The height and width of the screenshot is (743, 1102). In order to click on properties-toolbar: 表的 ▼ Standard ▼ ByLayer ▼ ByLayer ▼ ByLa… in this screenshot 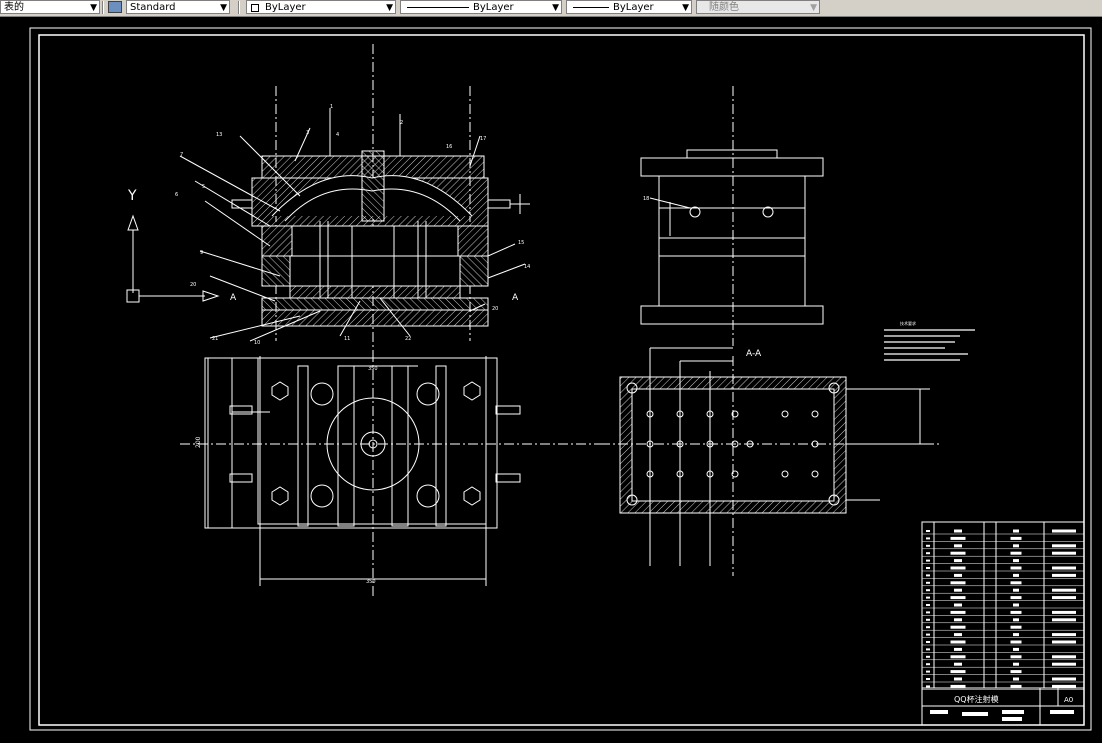, I will do `click(551, 8)`.